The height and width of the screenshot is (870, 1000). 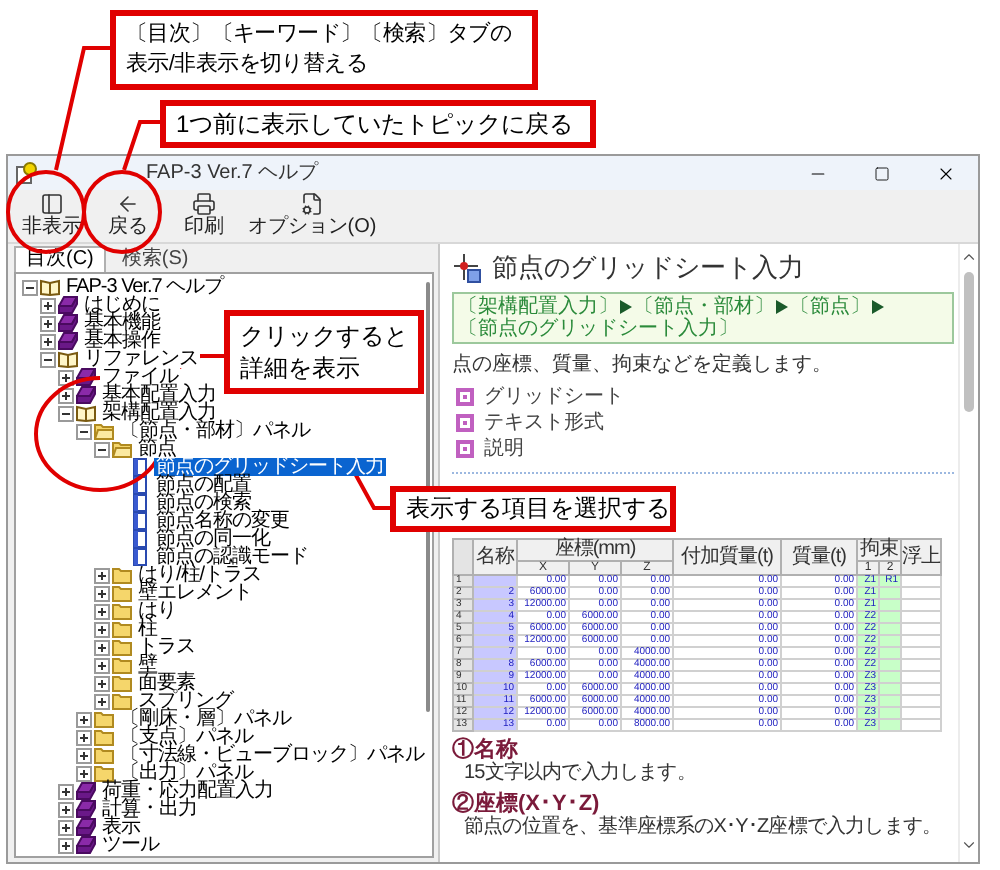 I want to click on leader-line, so click(x=82, y=108).